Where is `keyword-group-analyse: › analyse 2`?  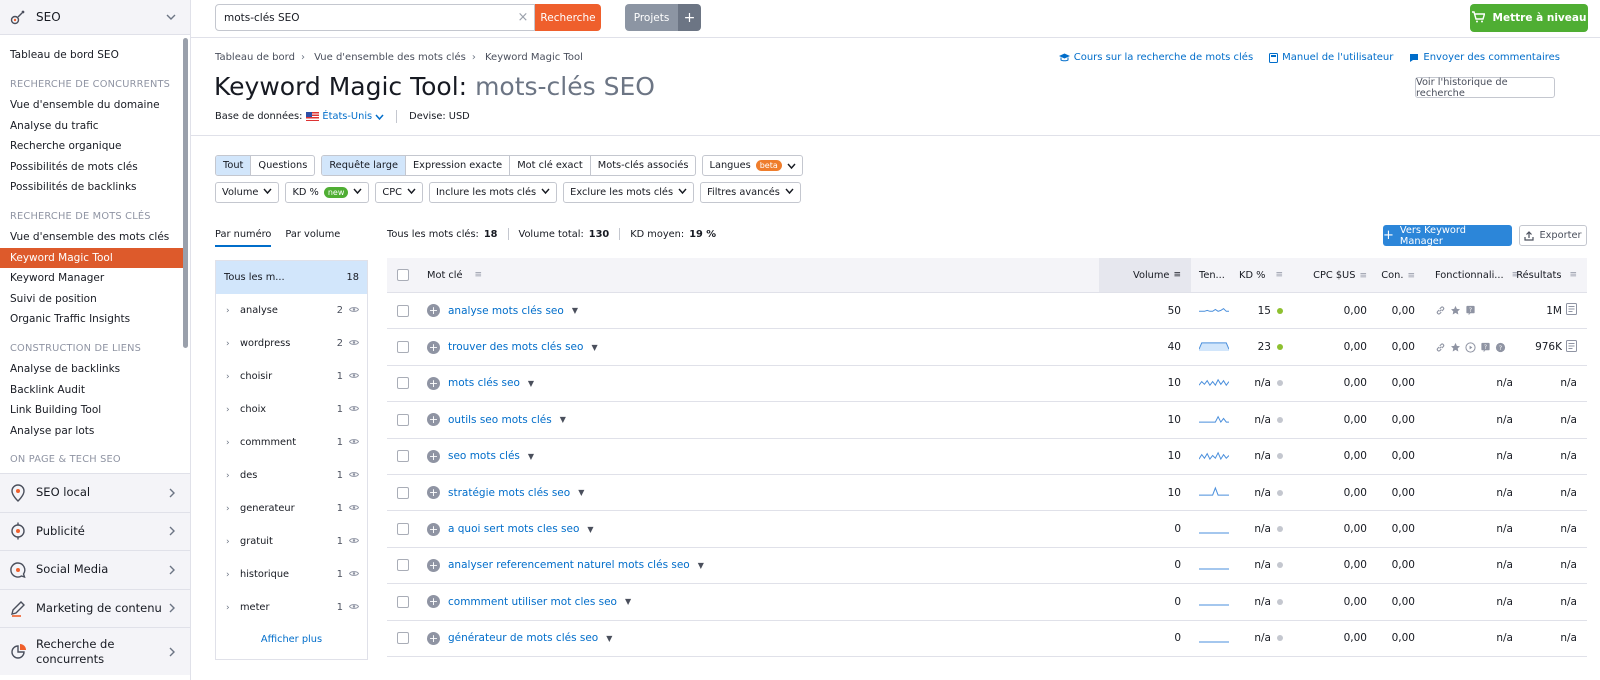
keyword-group-analyse: › analyse 2 is located at coordinates (291, 310).